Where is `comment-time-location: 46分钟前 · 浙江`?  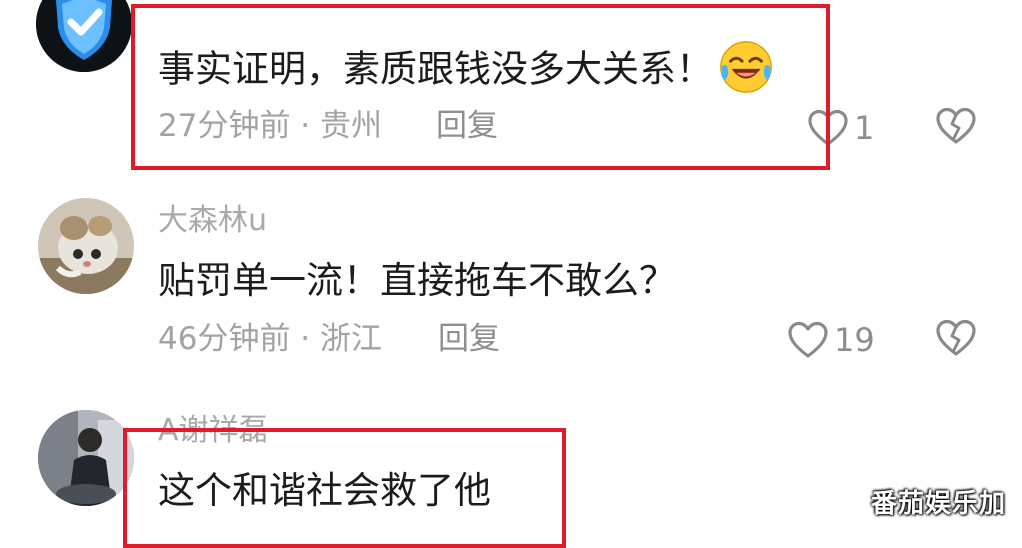 comment-time-location: 46分钟前 · 浙江 is located at coordinates (270, 339).